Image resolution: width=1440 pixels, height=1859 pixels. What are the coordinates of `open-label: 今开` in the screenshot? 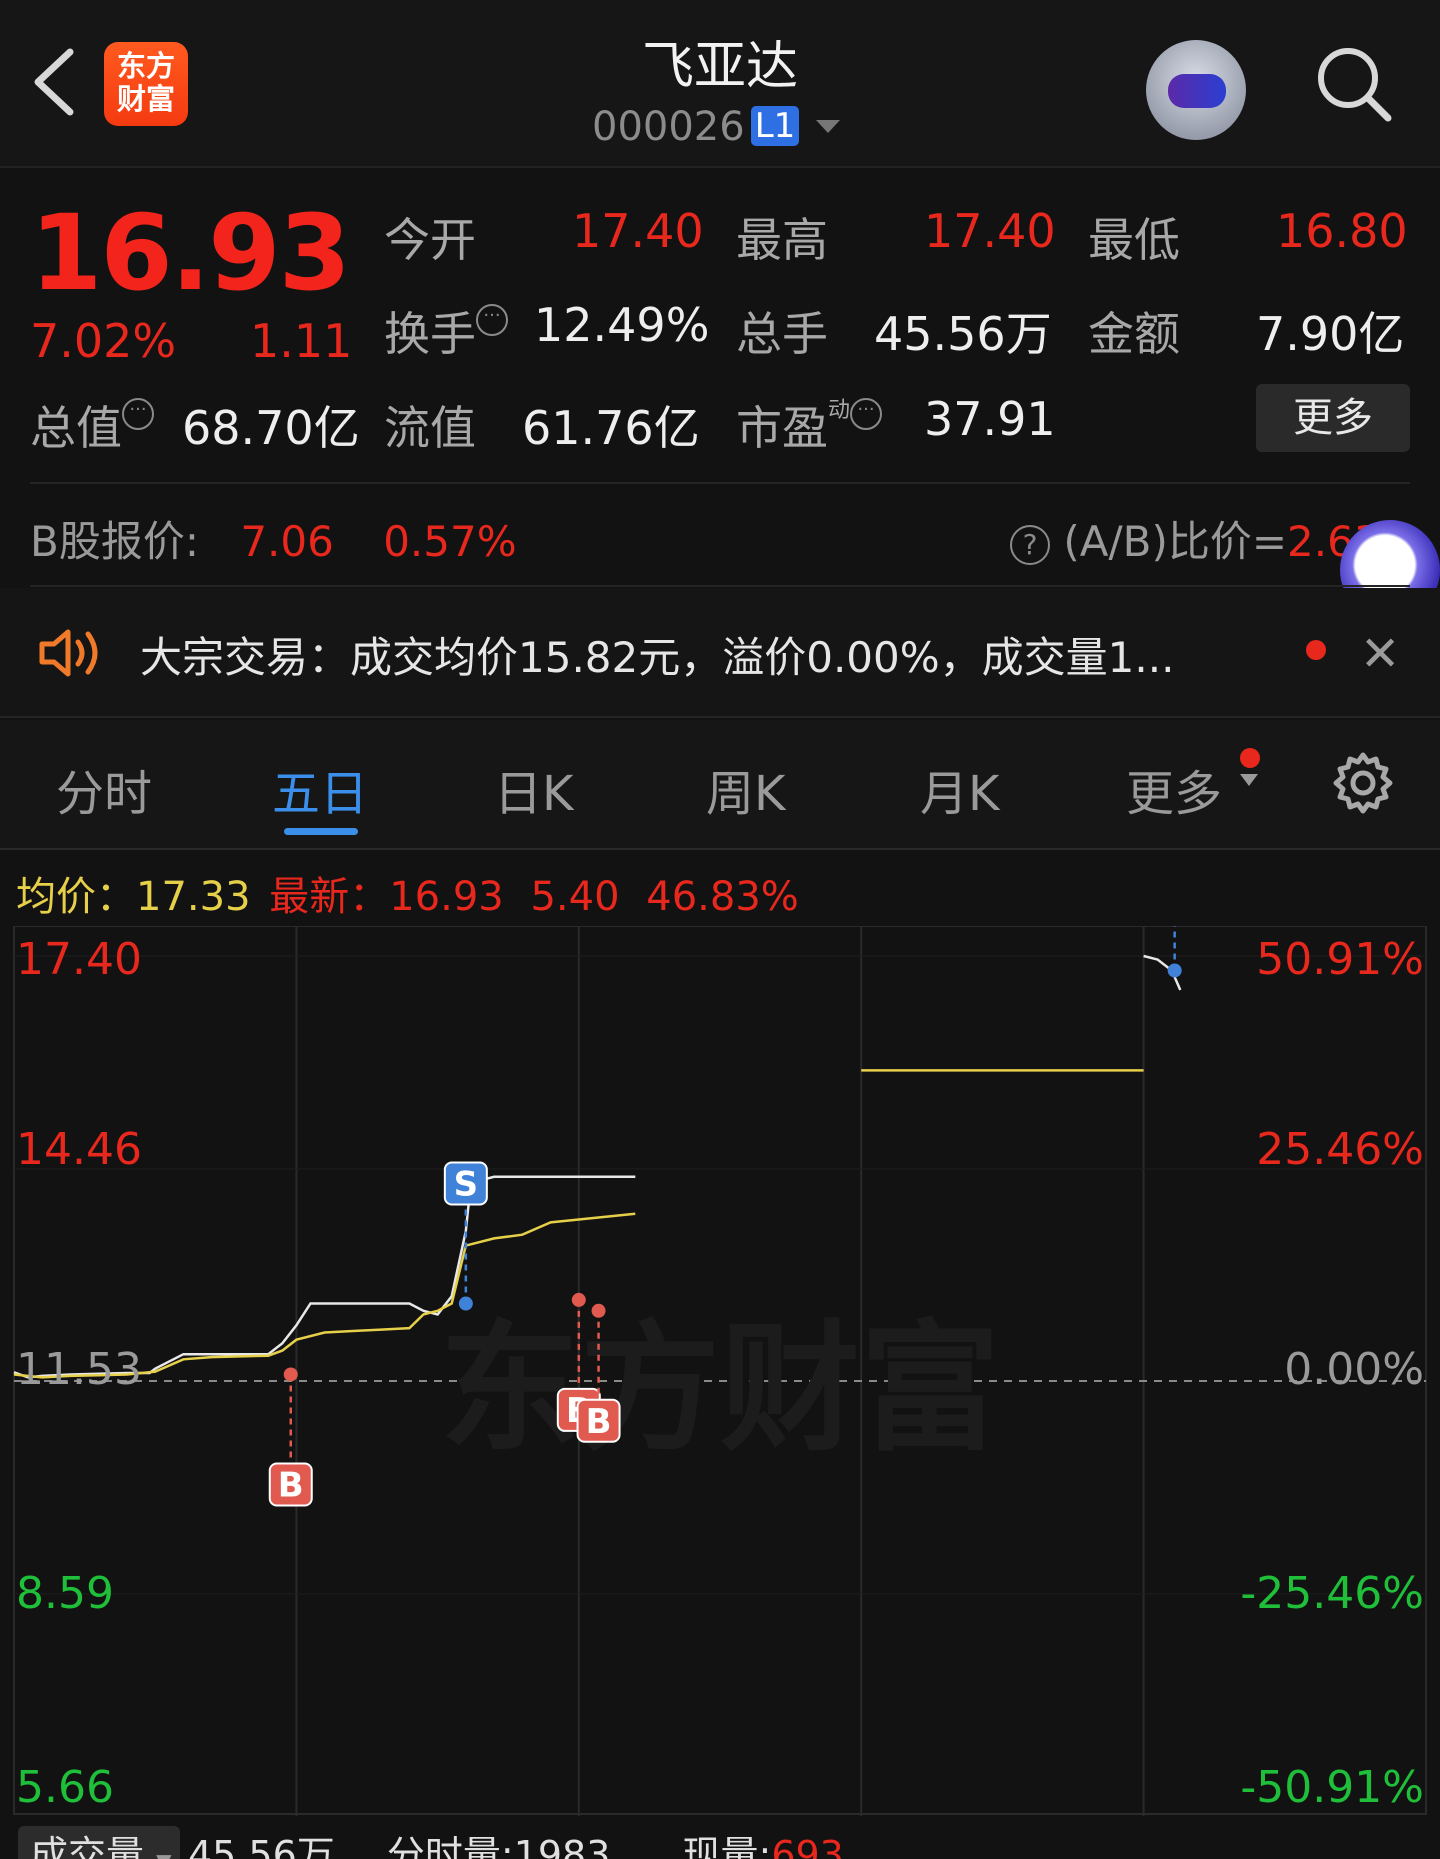 It's located at (430, 240).